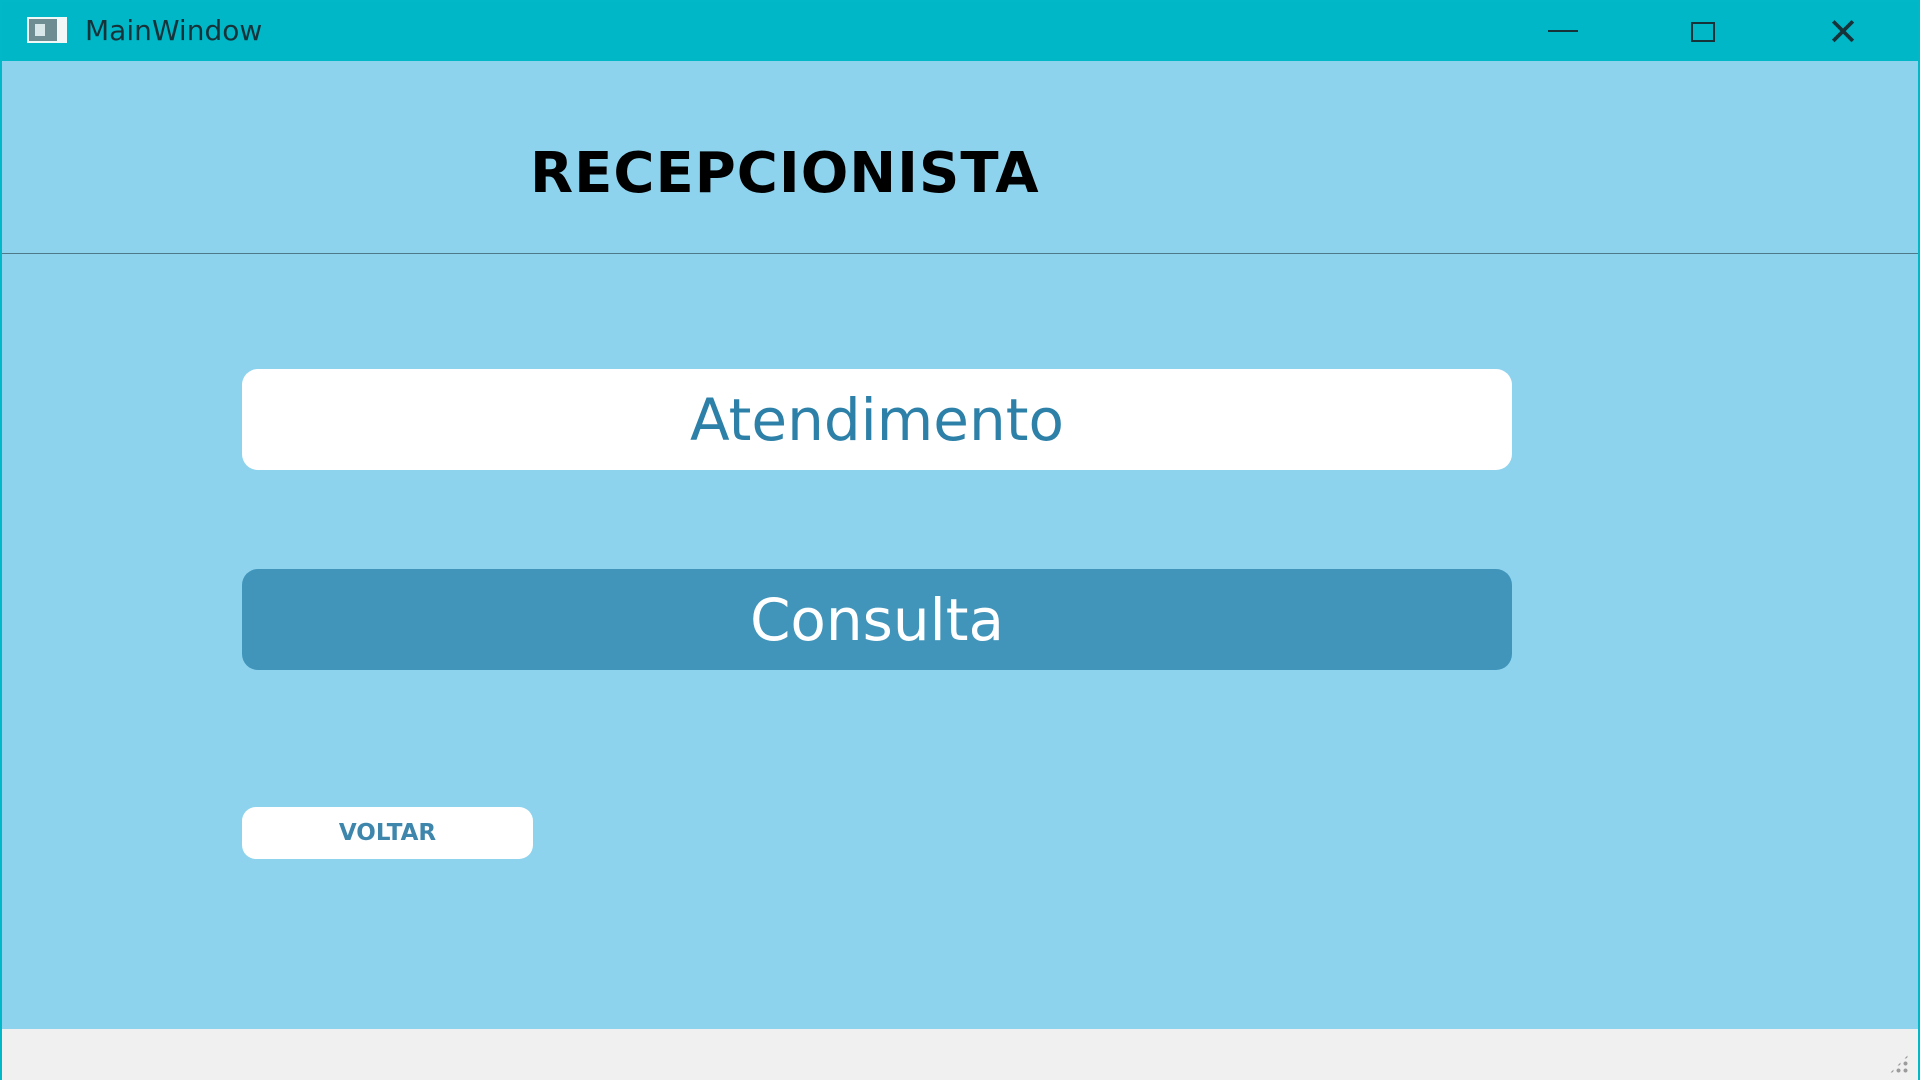 The width and height of the screenshot is (1920, 1080). What do you see at coordinates (387, 833) in the screenshot?
I see `voltar-button: VOLTAR` at bounding box center [387, 833].